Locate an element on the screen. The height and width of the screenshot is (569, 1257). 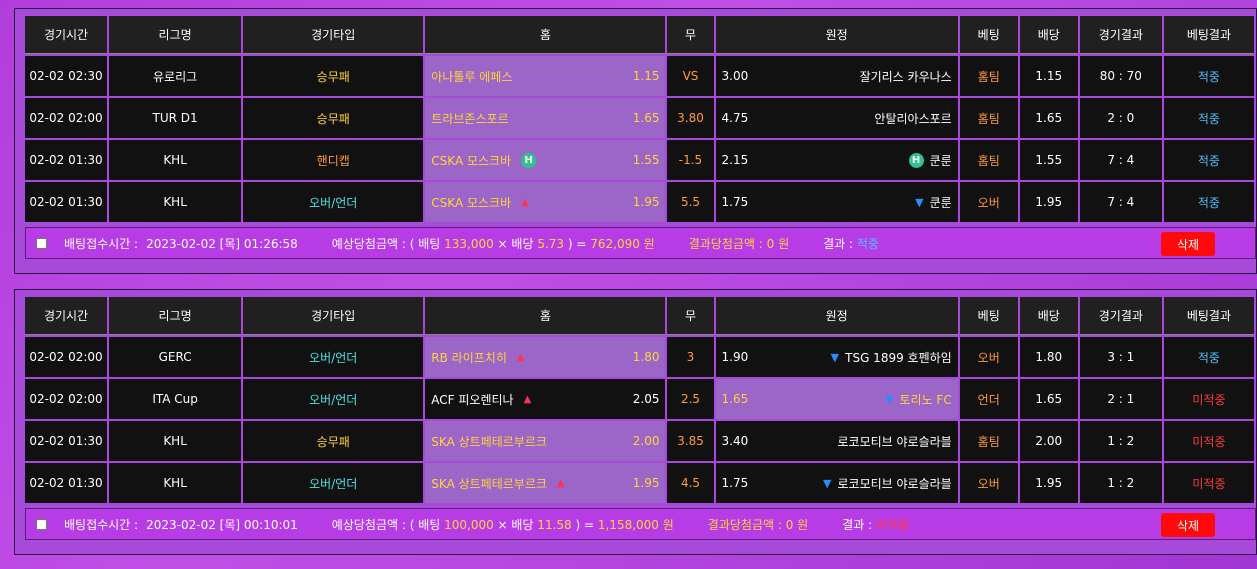
bet-time-value: 2023-02-02 [목] 01:26:58 is located at coordinates (222, 243).